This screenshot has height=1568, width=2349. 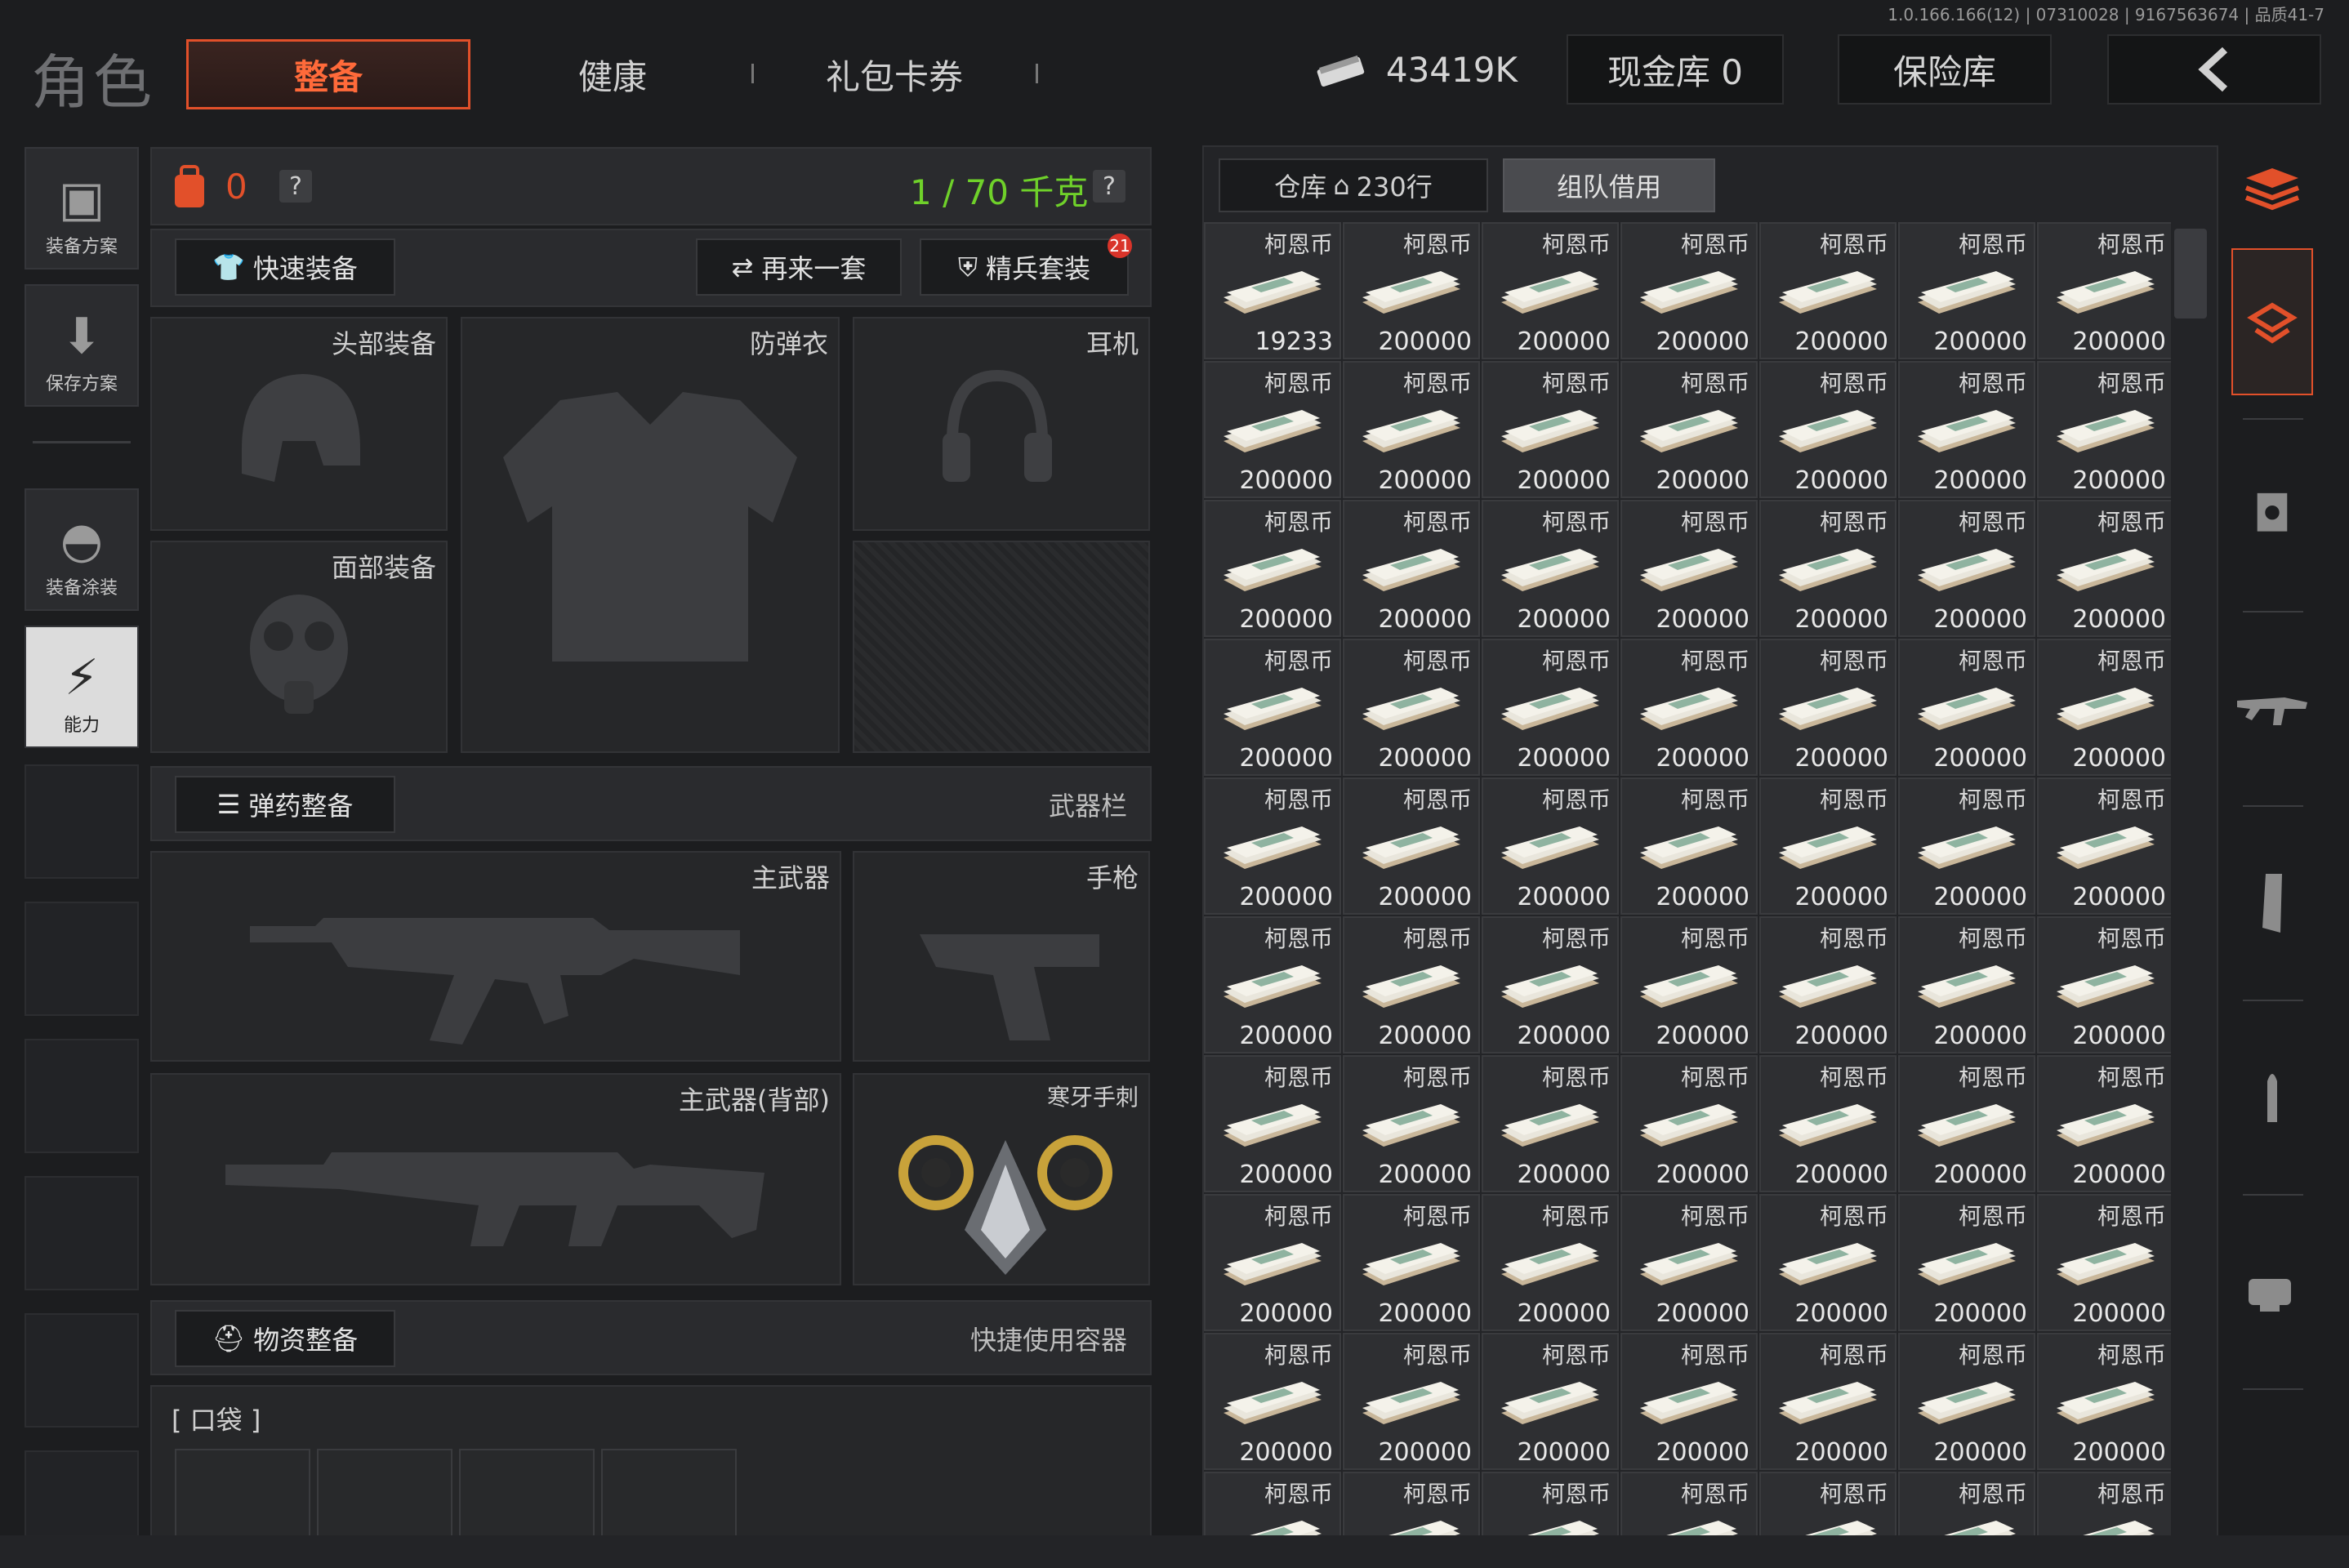 I want to click on warehouse-scrollbar, so click(x=2190, y=273).